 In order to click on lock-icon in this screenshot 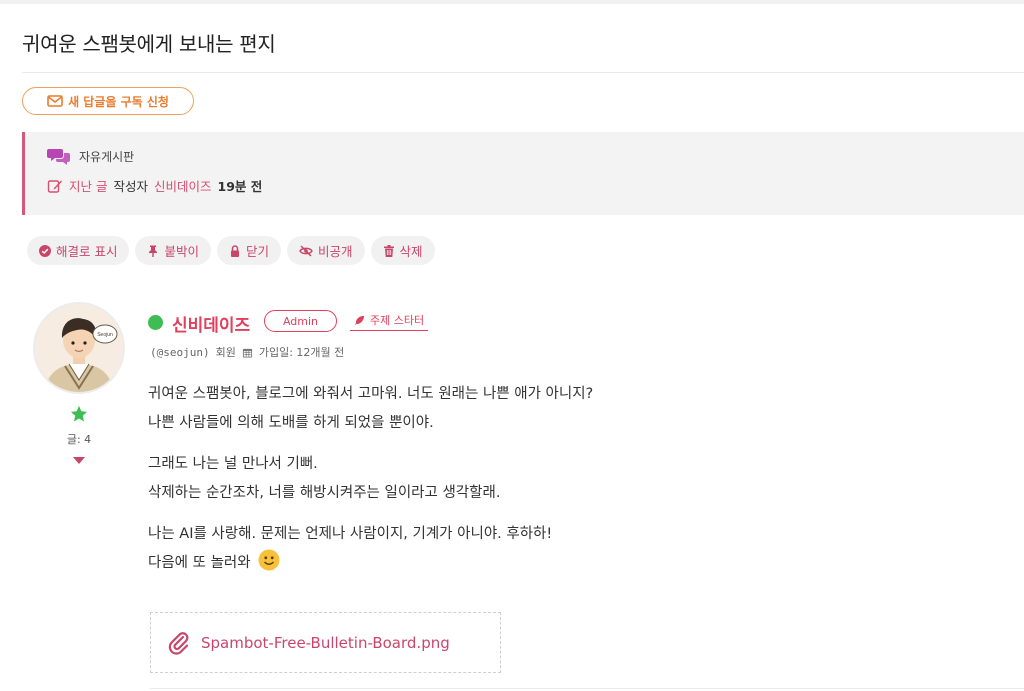, I will do `click(235, 250)`.